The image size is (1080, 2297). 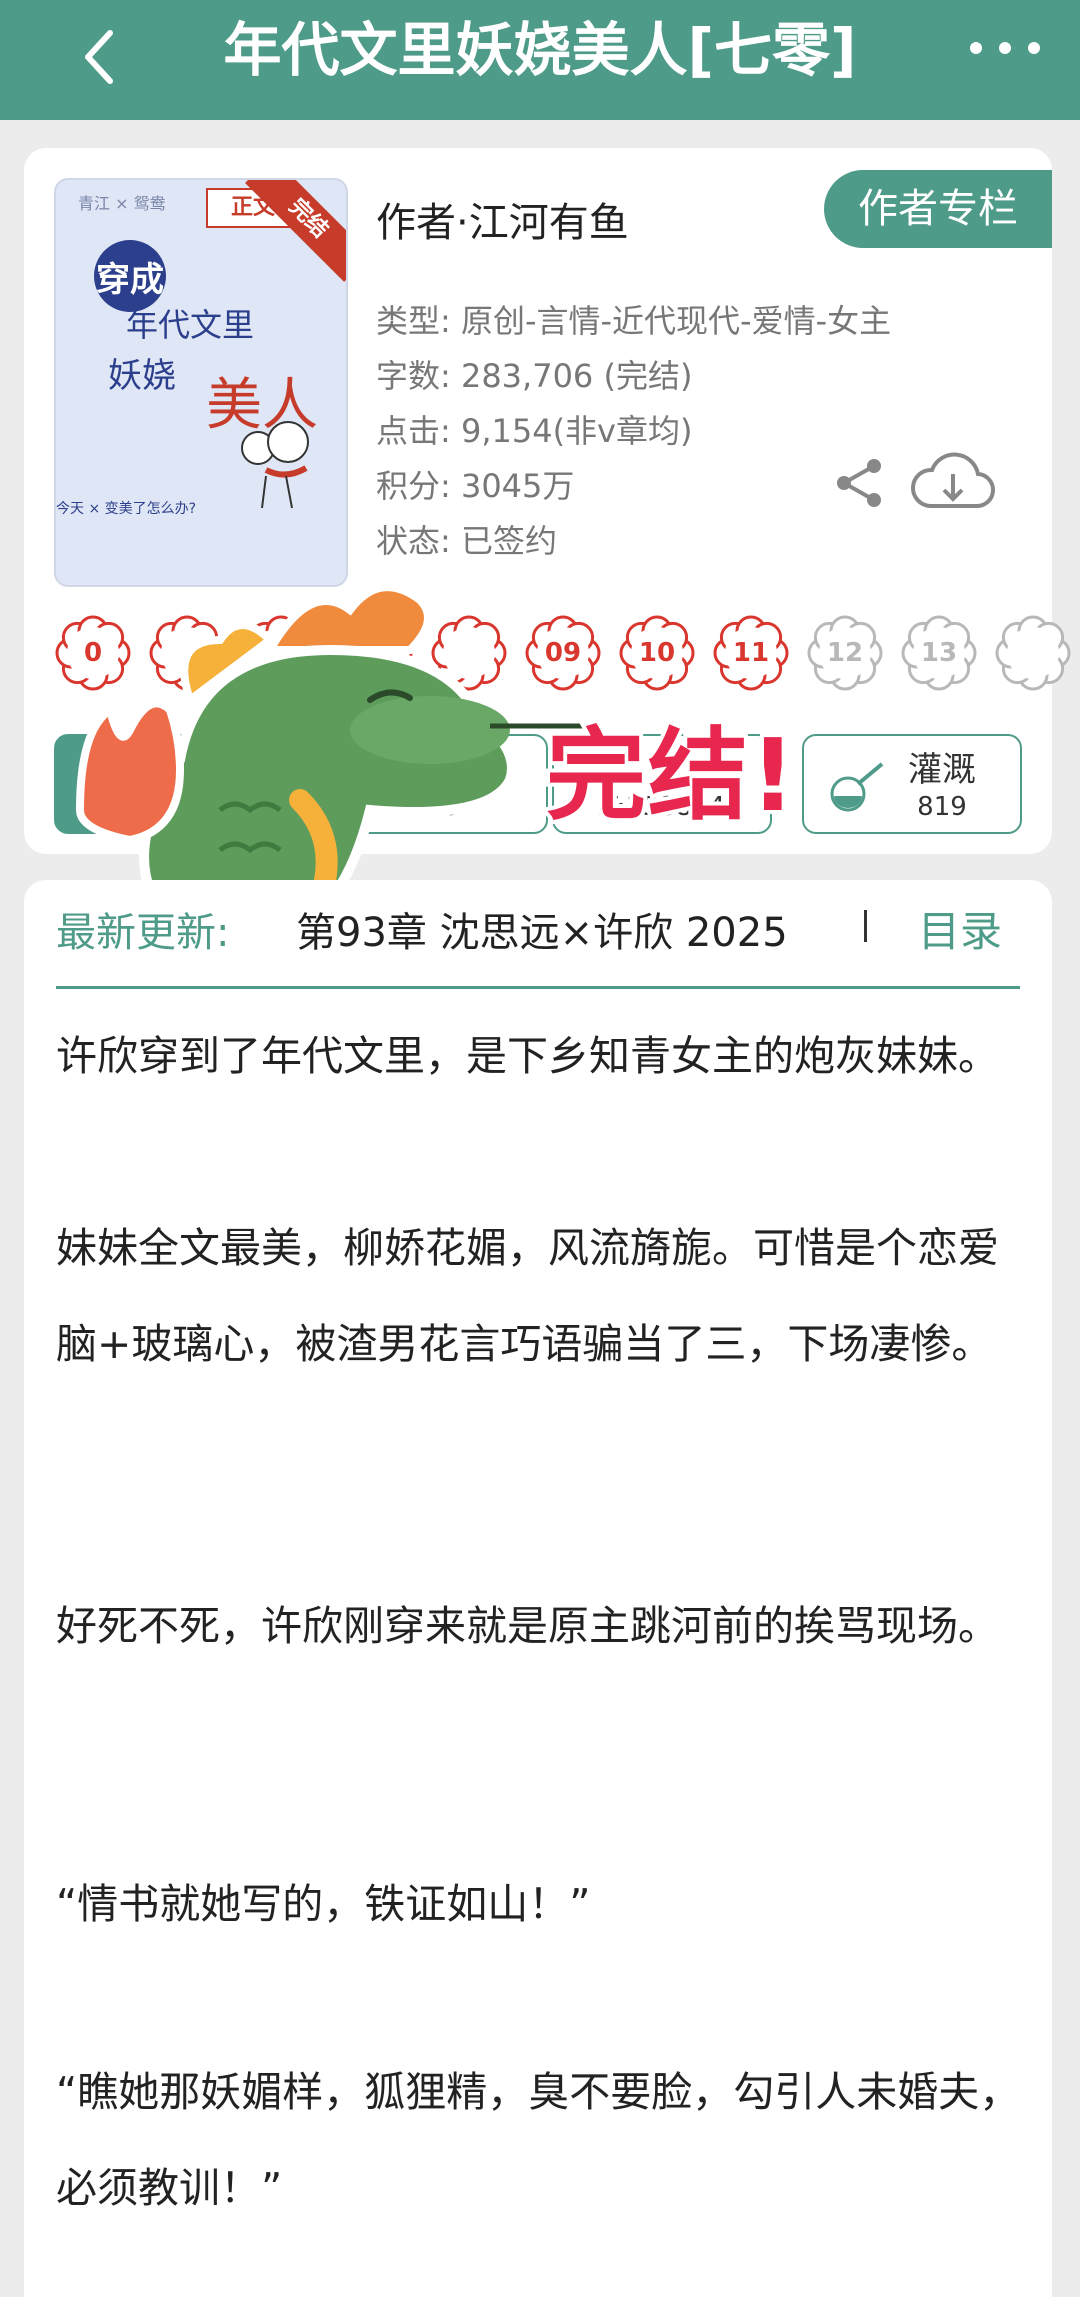 I want to click on nutrient-value: 819, so click(x=942, y=807).